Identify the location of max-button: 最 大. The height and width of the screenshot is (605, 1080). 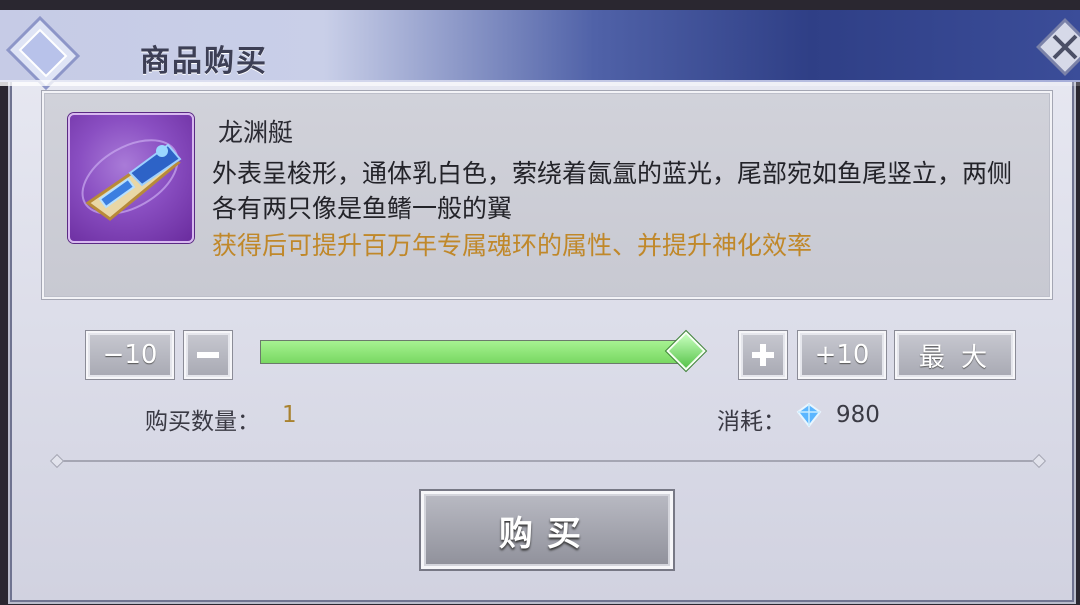
(955, 355).